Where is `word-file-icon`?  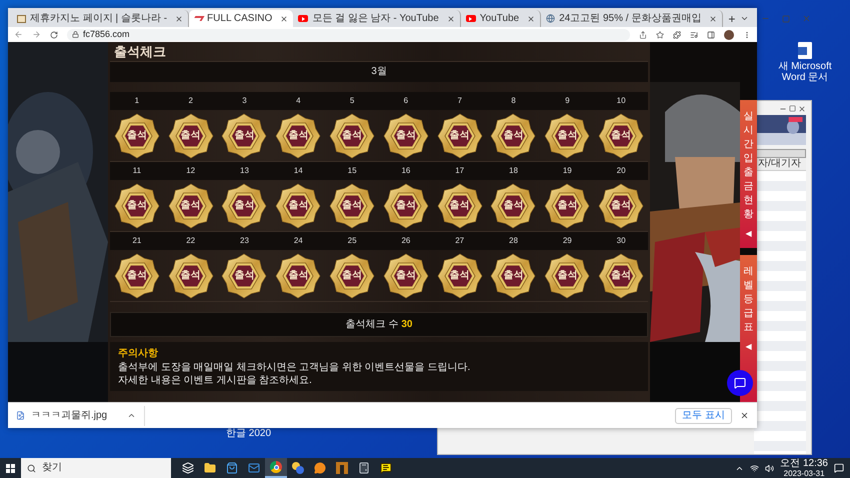 word-file-icon is located at coordinates (805, 50).